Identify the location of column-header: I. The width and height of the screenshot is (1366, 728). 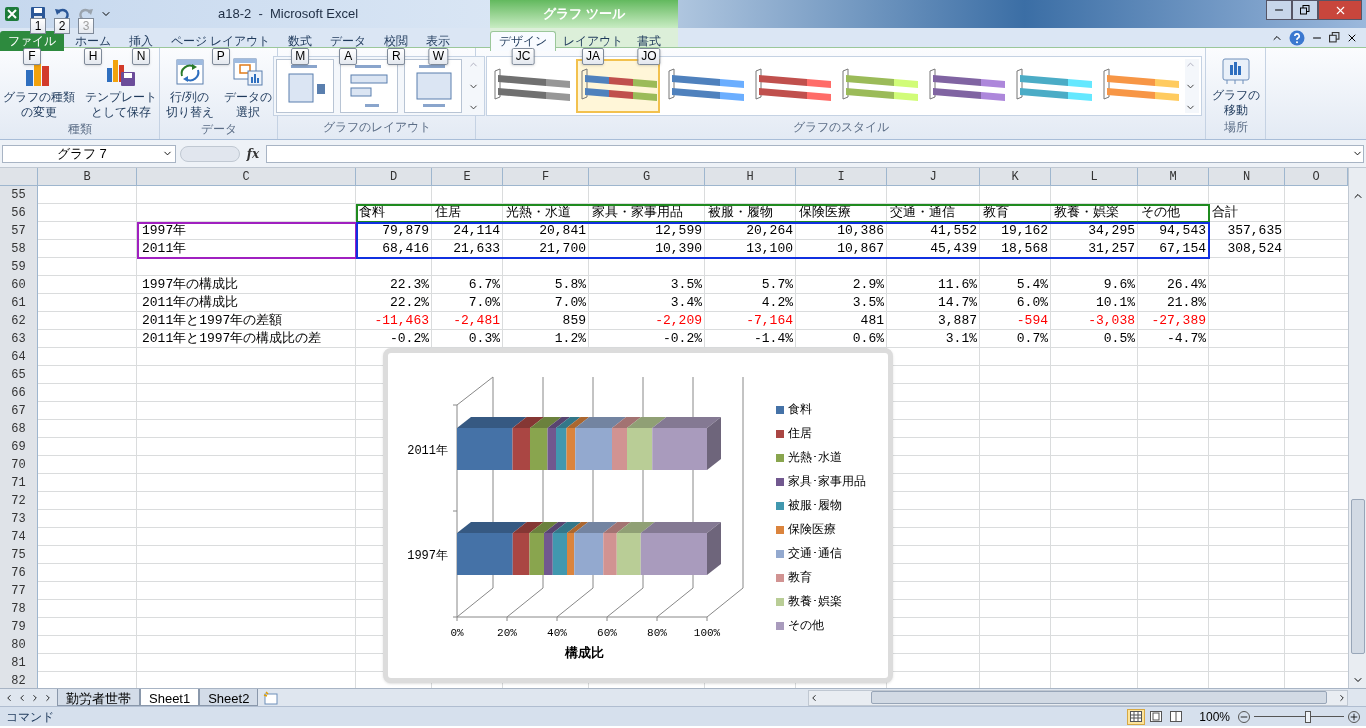
(841, 177).